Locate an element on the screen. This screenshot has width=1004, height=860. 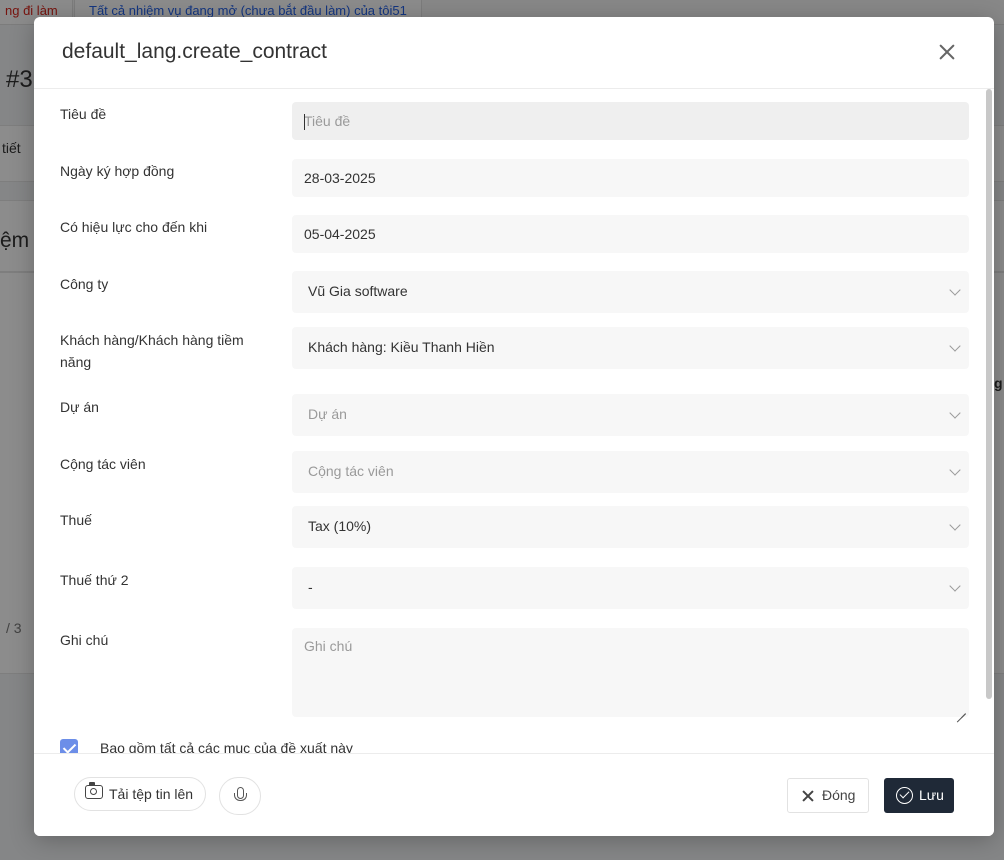
customer-label: Khách hàng/Khách hàng tiềm năng is located at coordinates (152, 351).